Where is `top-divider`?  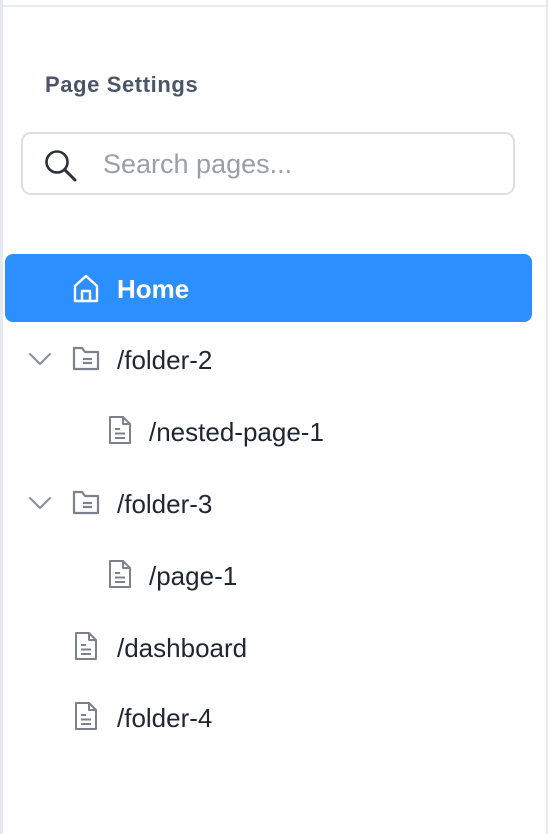 top-divider is located at coordinates (275, 6).